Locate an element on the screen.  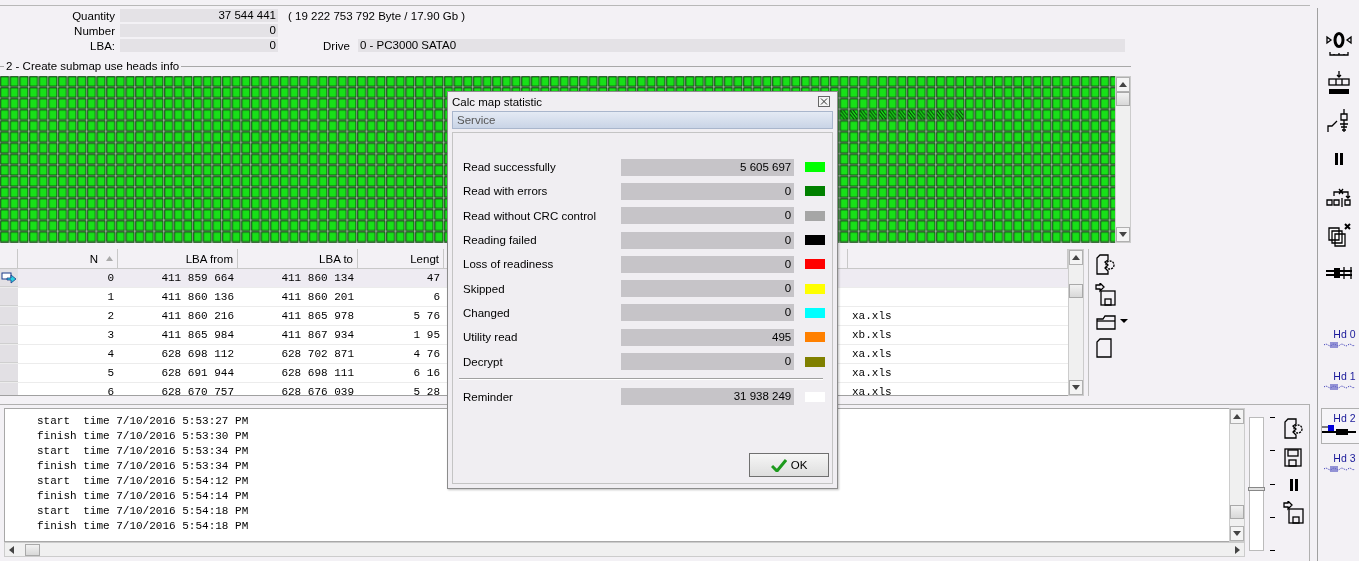
table-cell-text: 4 is located at coordinates (111, 354).